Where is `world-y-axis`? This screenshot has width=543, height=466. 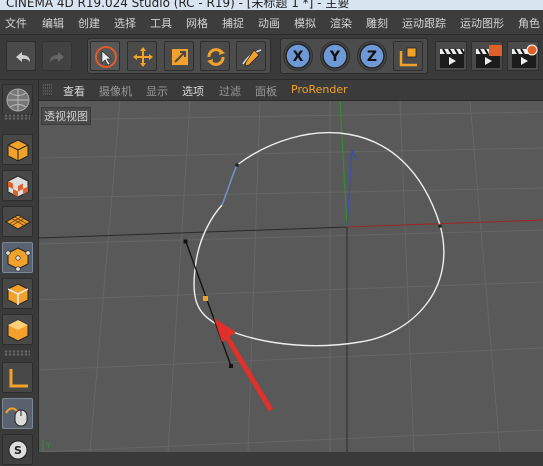
world-y-axis is located at coordinates (343, 164).